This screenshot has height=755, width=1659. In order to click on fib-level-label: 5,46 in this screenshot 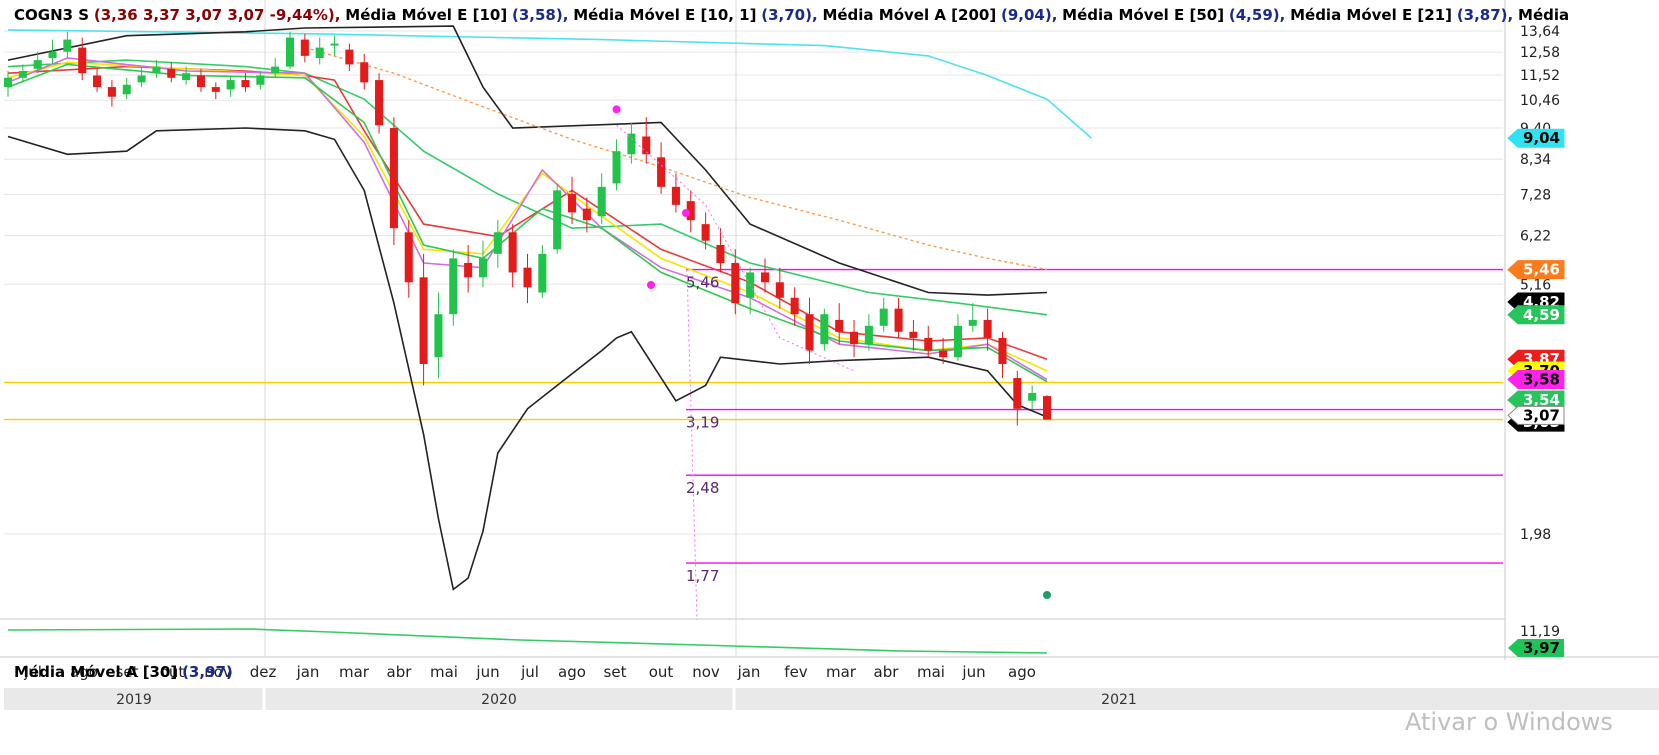, I will do `click(702, 283)`.